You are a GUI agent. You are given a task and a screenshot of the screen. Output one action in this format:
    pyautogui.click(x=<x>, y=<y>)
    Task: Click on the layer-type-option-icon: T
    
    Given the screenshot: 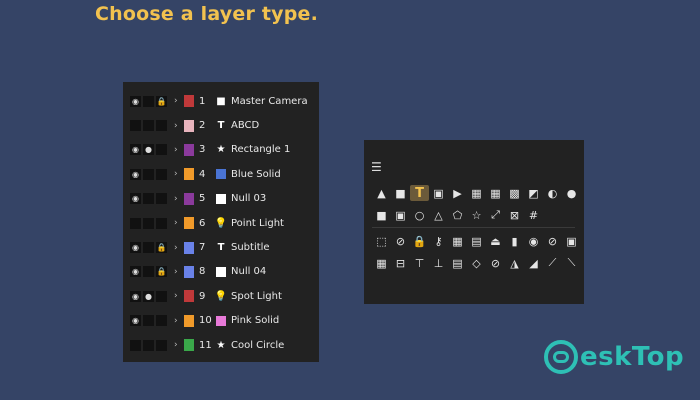 What is the action you would take?
    pyautogui.click(x=419, y=193)
    